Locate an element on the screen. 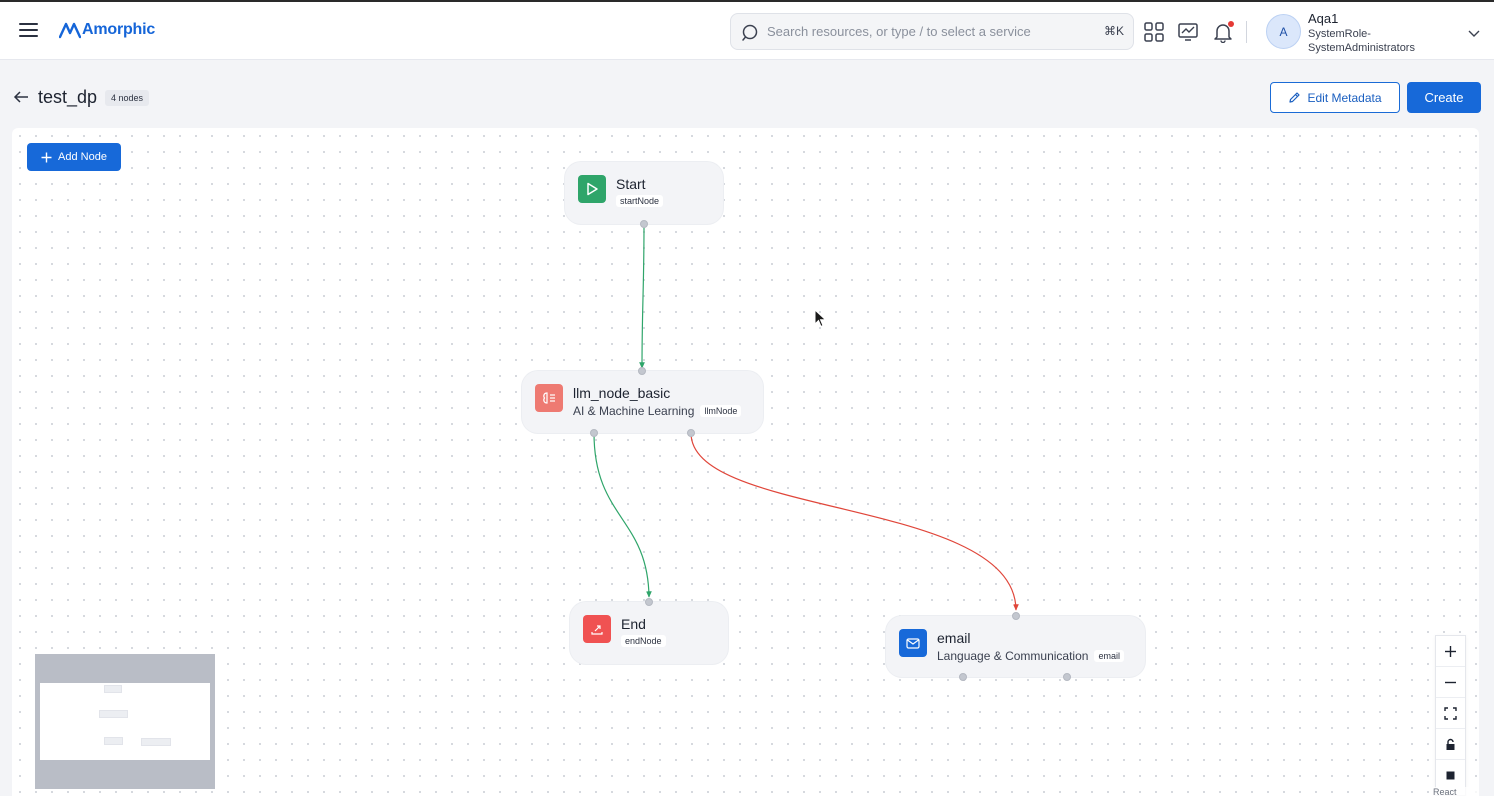 This screenshot has height=796, width=1494. mail-icon is located at coordinates (913, 643).